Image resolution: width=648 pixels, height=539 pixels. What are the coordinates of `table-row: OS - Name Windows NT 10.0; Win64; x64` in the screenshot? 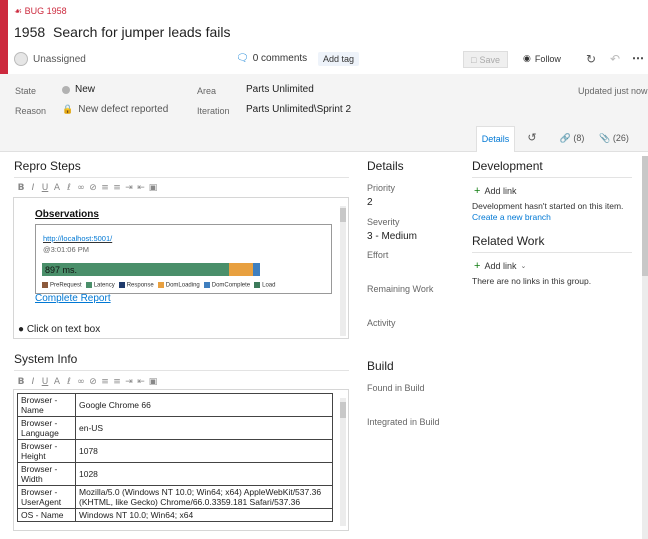 It's located at (175, 515).